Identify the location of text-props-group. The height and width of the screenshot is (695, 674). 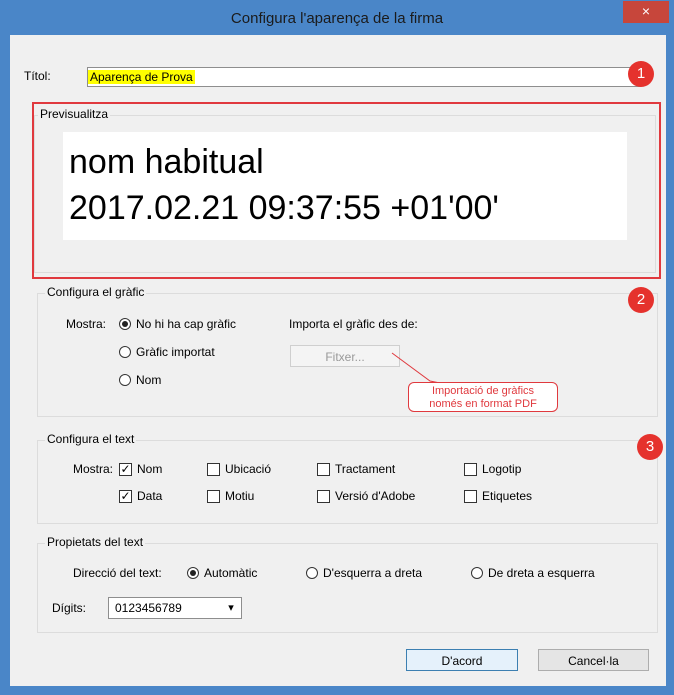
(347, 588).